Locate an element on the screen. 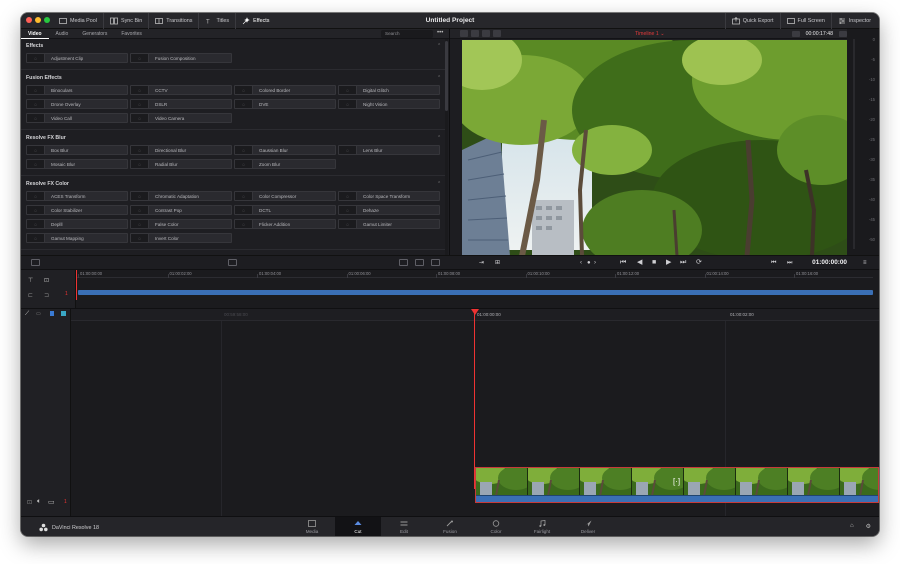 The height and width of the screenshot is (564, 900). effect-item: ◌ Lens Blur is located at coordinates (389, 150).